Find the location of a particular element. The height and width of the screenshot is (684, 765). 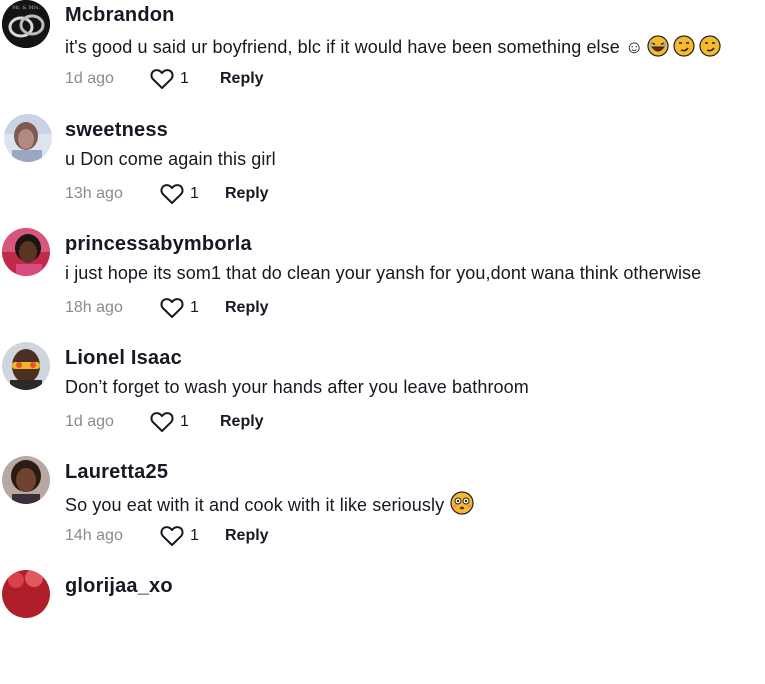

comment-meta: 18h ago 1 Reply is located at coordinates (167, 308).